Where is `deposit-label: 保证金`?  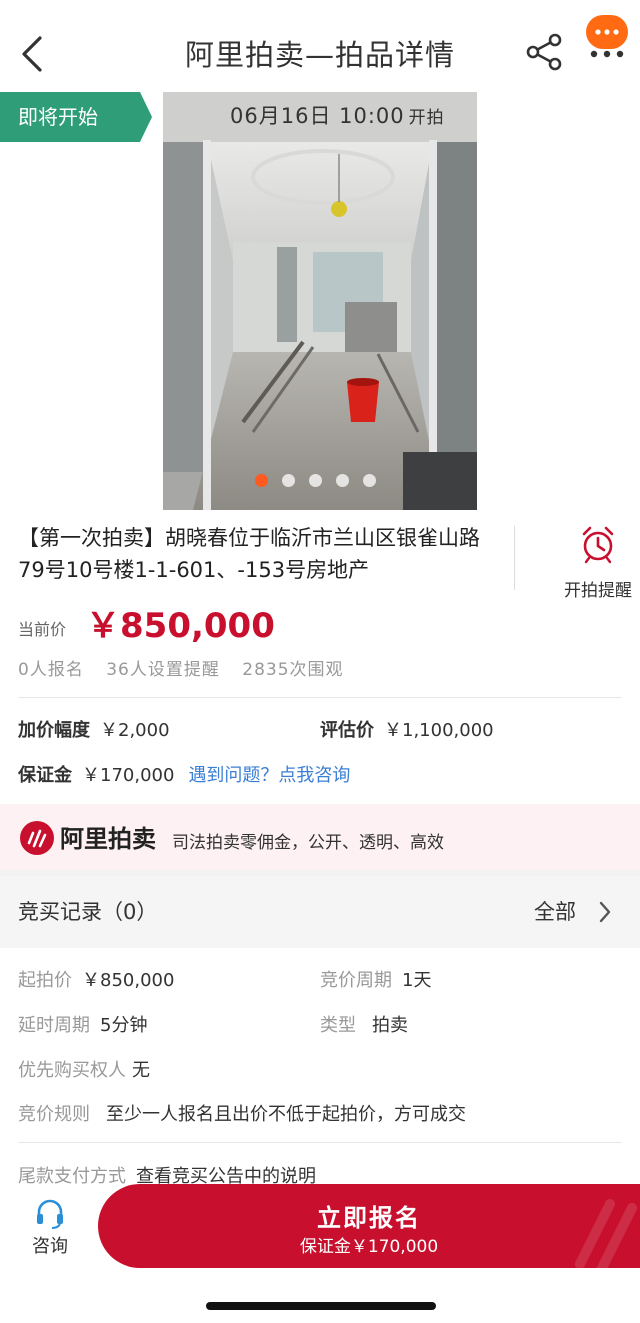 deposit-label: 保证金 is located at coordinates (45, 775).